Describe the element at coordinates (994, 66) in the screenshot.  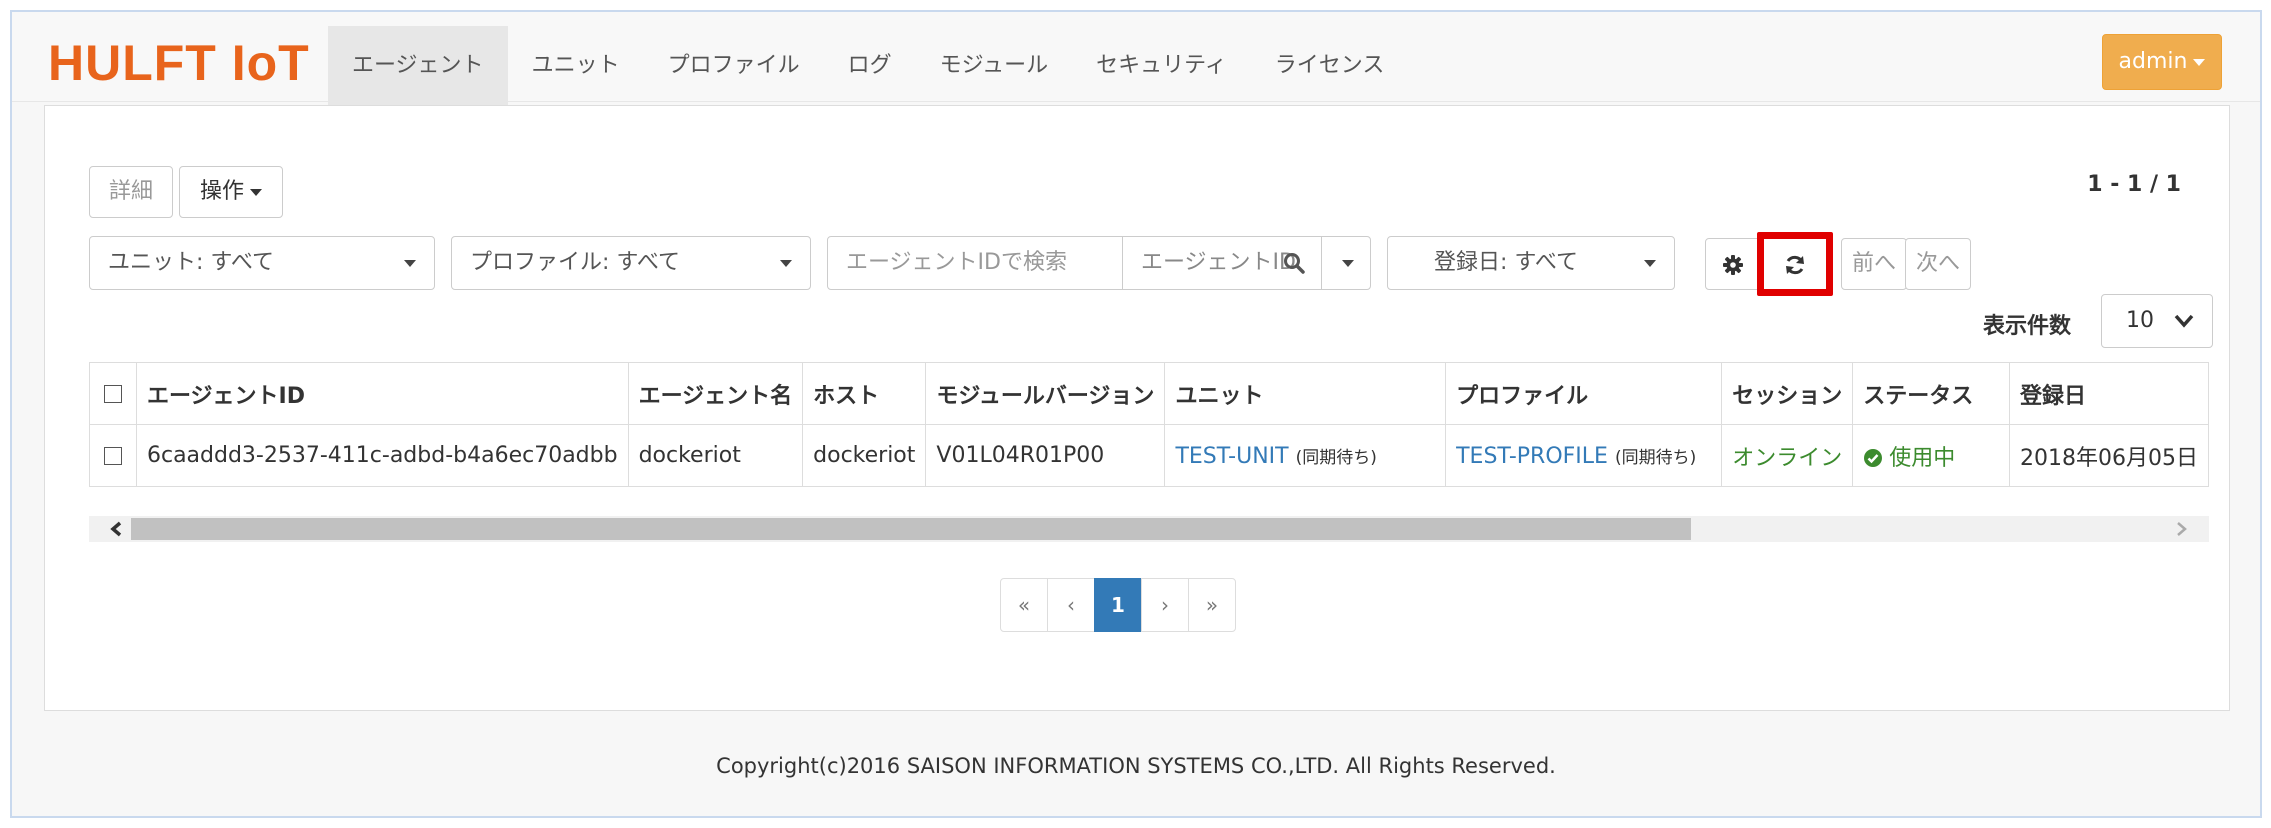
I see `tab-module: モジュール` at that location.